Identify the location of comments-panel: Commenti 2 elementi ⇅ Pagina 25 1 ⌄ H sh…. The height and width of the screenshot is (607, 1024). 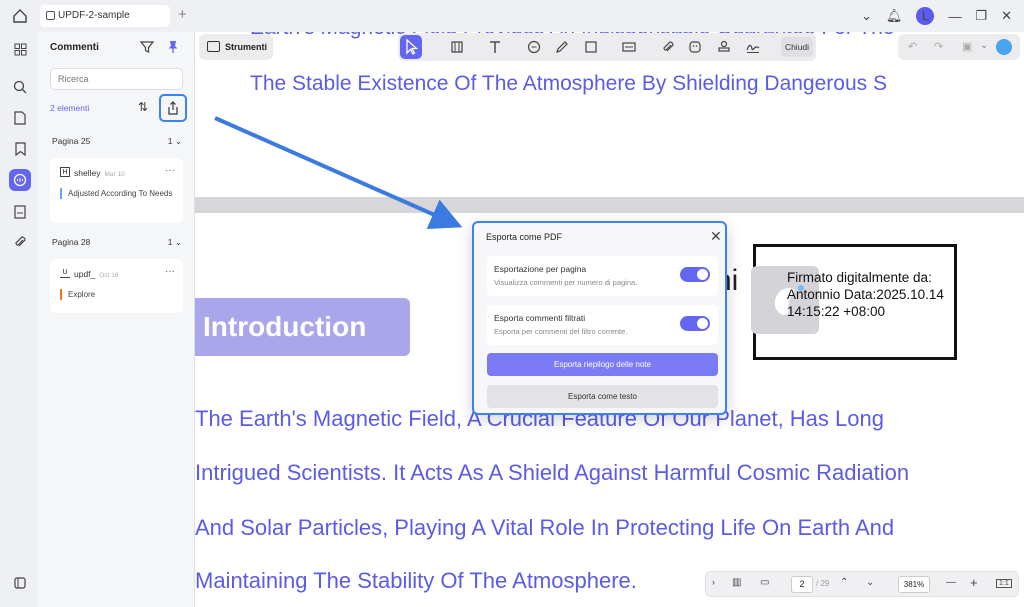
(116, 319).